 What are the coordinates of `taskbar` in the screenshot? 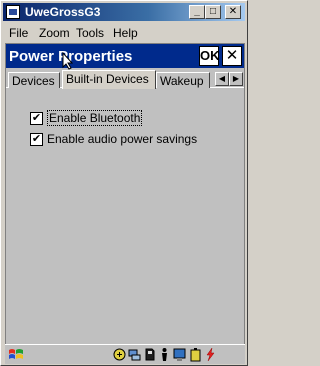 It's located at (125, 354).